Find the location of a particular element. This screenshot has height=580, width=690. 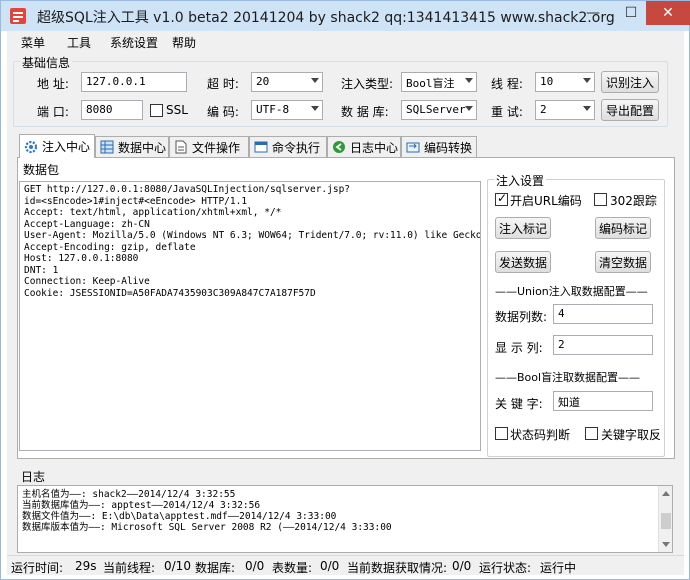

threads-value: 10 is located at coordinates (547, 81).